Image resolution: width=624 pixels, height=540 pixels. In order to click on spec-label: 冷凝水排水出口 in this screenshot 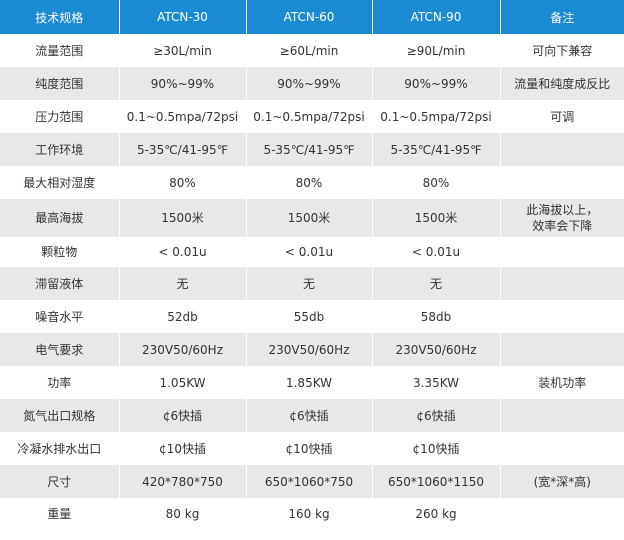, I will do `click(60, 448)`.